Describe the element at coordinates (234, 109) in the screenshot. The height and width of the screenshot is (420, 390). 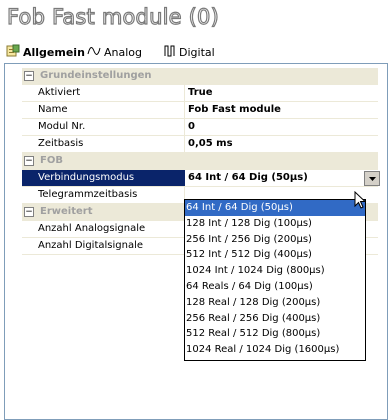
I see `property-value: Fob Fast module` at that location.